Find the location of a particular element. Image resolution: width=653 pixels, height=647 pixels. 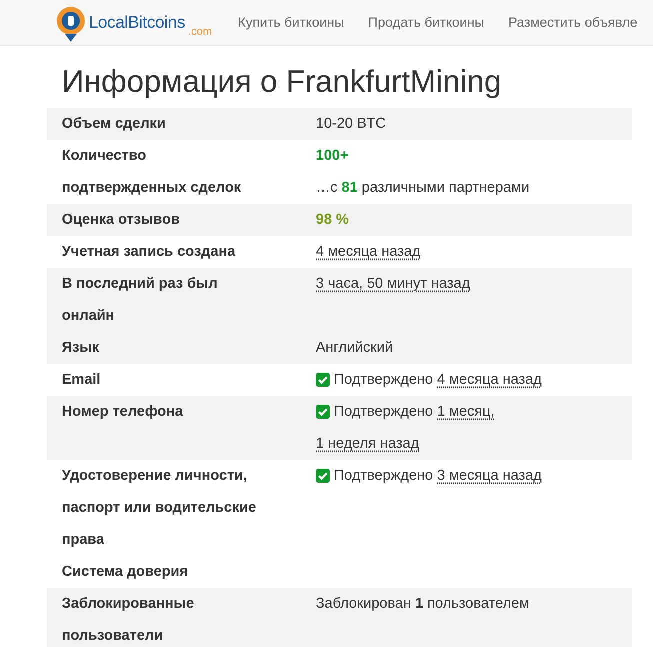

value-text: 1 is located at coordinates (419, 604).